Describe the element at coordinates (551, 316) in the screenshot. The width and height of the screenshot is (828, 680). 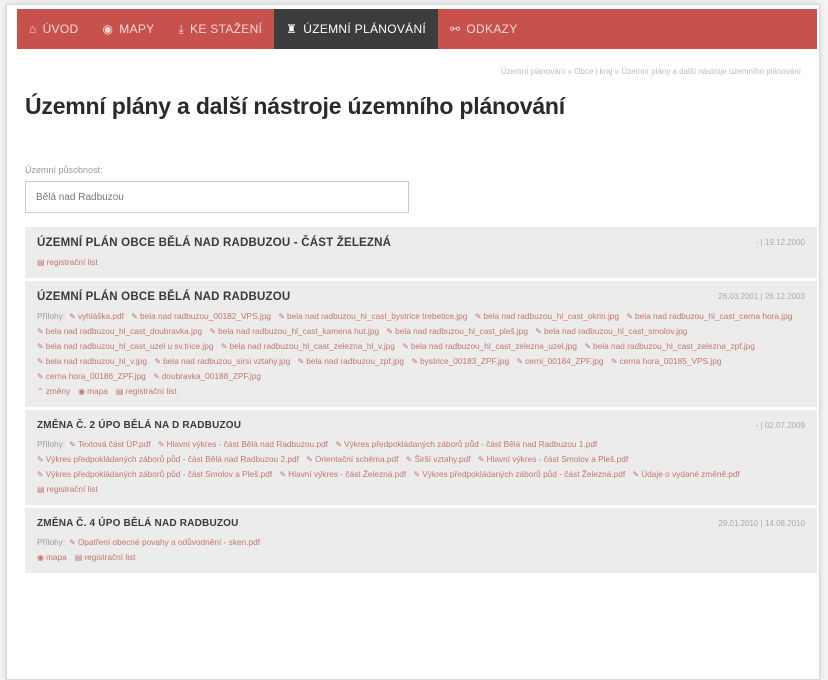
I see `attachment-label: bela nad radbuzou_hl_cast_okrin.jpg` at that location.